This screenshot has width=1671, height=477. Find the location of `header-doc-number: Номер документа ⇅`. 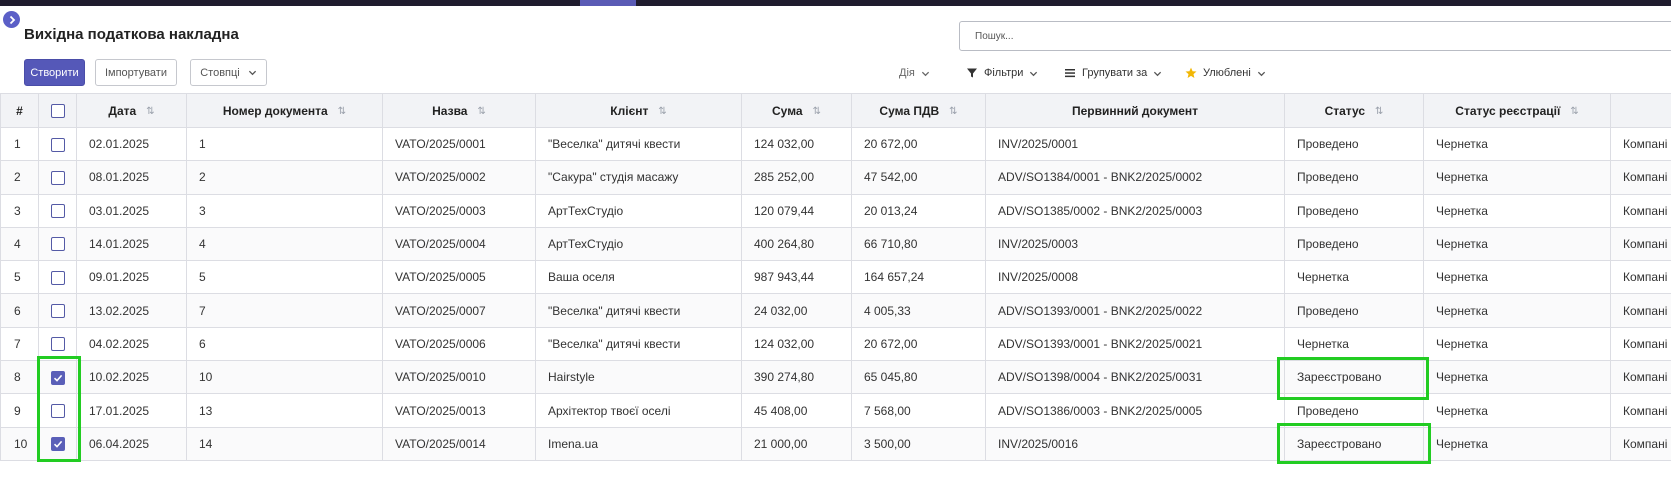

header-doc-number: Номер документа ⇅ is located at coordinates (284, 110).